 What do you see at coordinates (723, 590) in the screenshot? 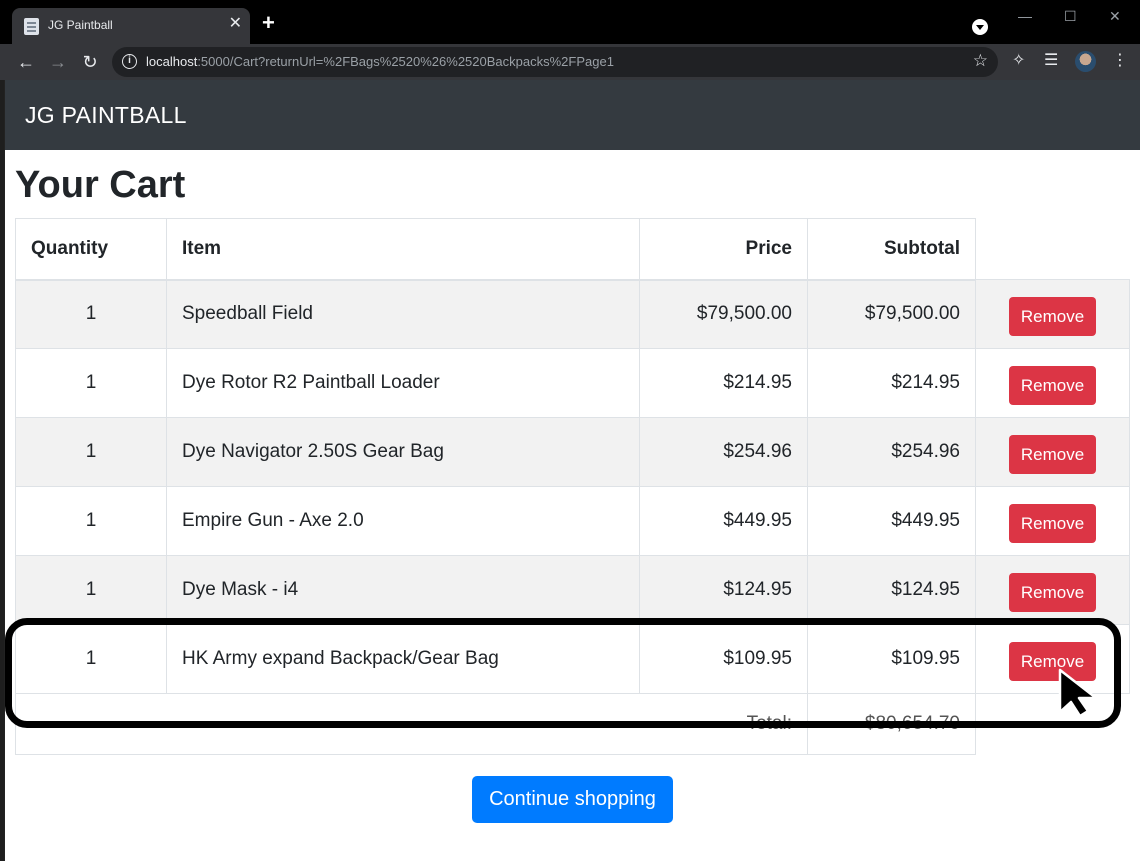
I see `row-price: $124.95` at bounding box center [723, 590].